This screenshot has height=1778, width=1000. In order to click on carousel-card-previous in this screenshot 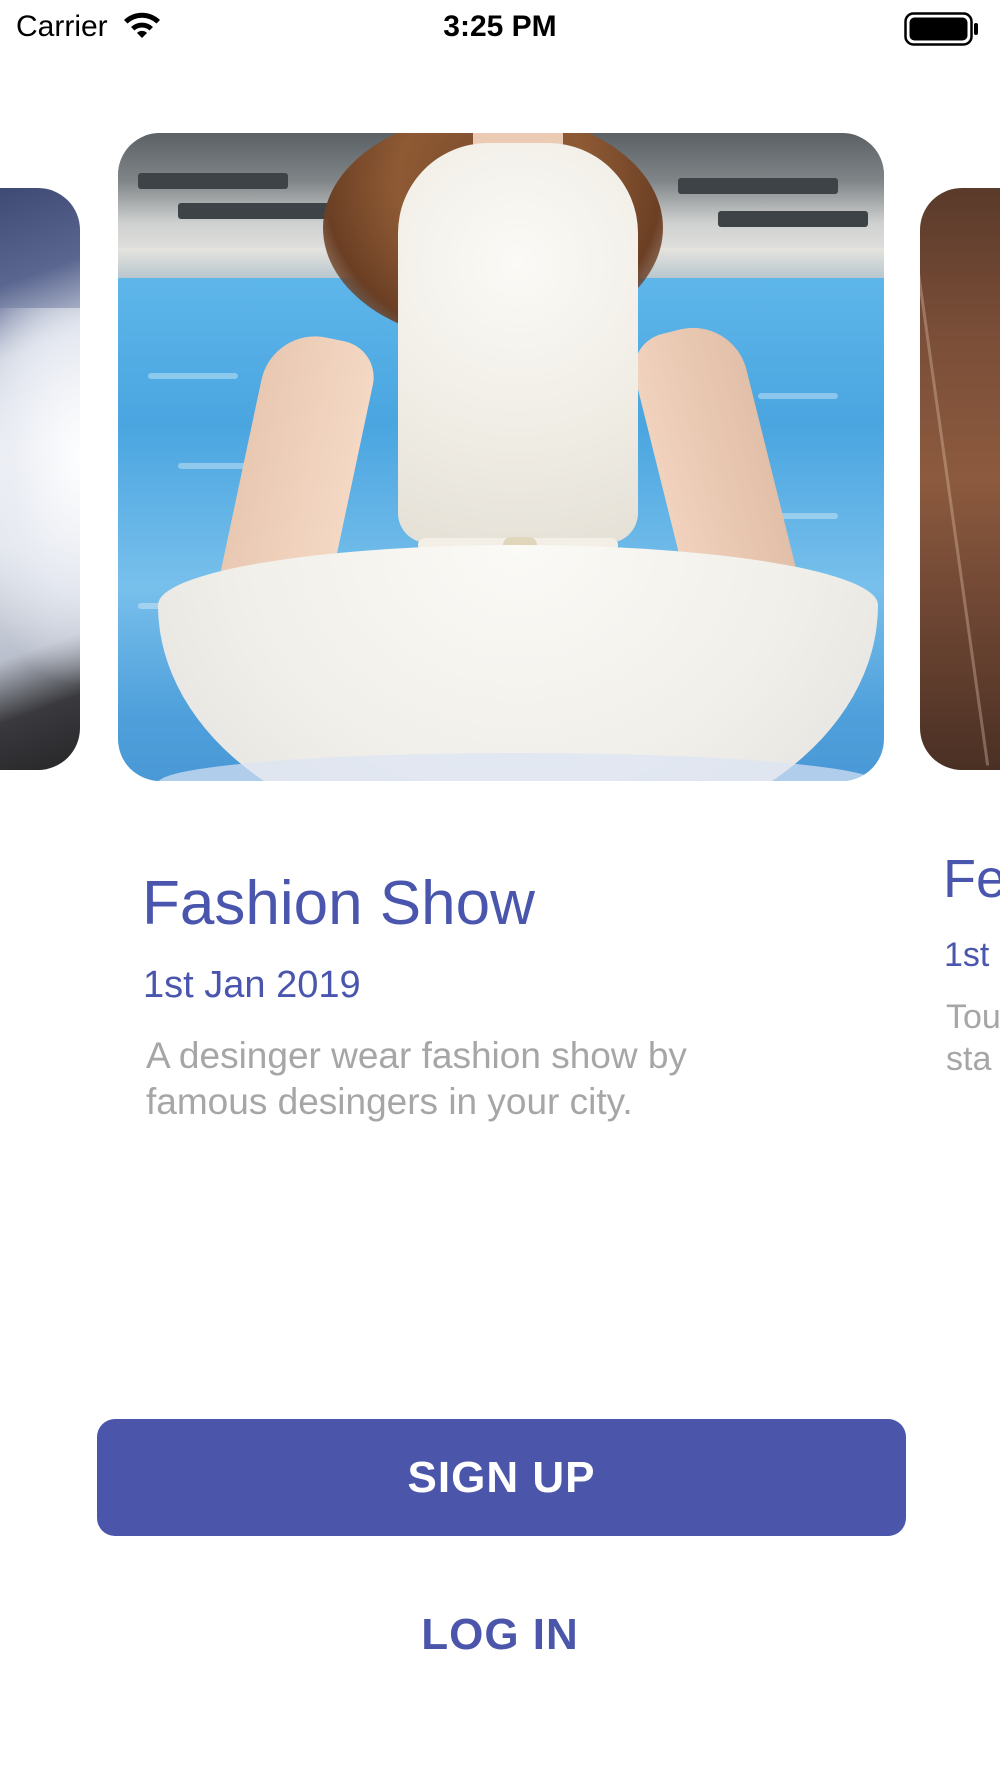, I will do `click(40, 479)`.